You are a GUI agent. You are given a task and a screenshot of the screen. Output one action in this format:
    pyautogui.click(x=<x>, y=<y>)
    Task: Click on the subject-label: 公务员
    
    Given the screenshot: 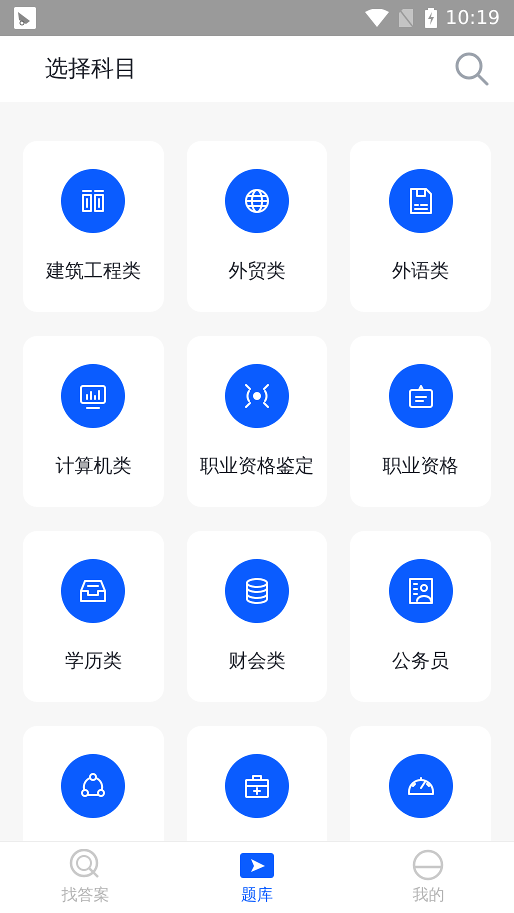 What is the action you would take?
    pyautogui.click(x=421, y=661)
    